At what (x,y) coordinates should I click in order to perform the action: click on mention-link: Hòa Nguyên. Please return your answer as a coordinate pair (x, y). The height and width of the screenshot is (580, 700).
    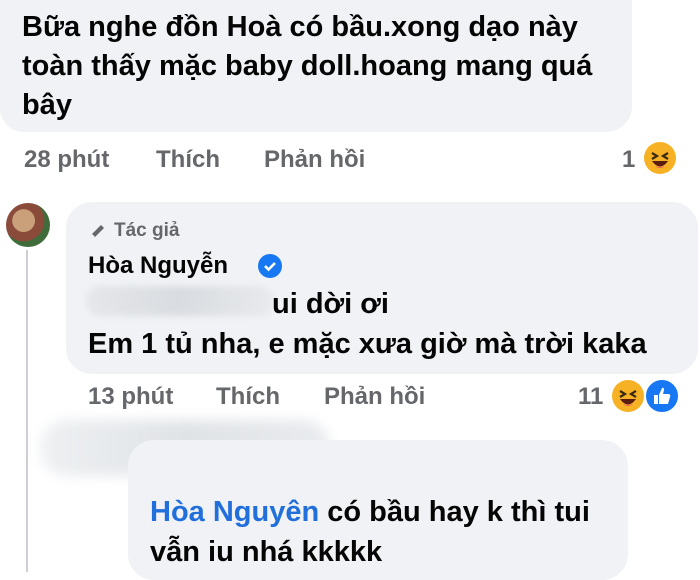
    Looking at the image, I should click on (234, 512).